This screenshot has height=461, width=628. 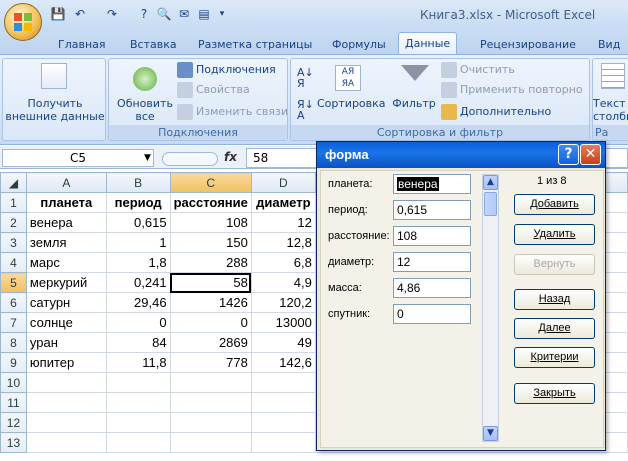 What do you see at coordinates (554, 264) in the screenshot?
I see `restore-button: Вернуть` at bounding box center [554, 264].